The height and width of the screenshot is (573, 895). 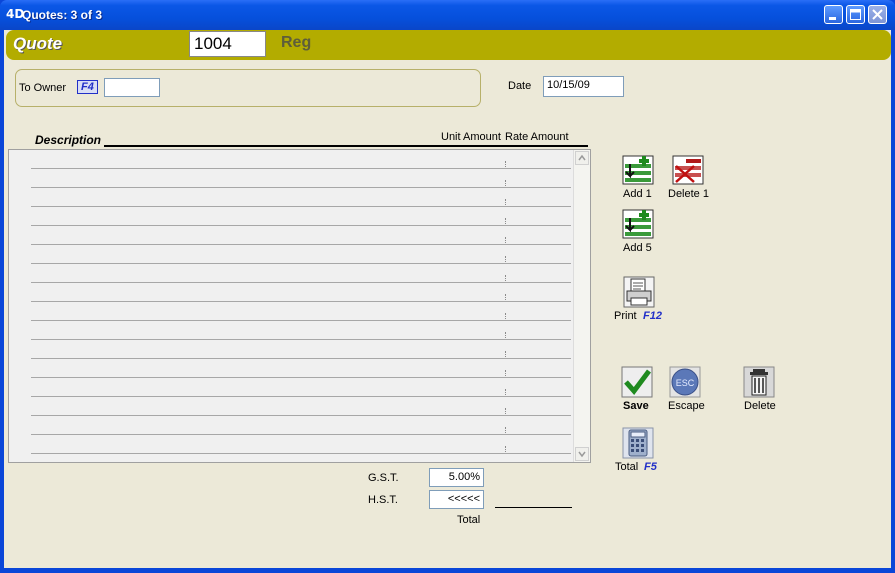 I want to click on chevron-up-icon, so click(x=582, y=157).